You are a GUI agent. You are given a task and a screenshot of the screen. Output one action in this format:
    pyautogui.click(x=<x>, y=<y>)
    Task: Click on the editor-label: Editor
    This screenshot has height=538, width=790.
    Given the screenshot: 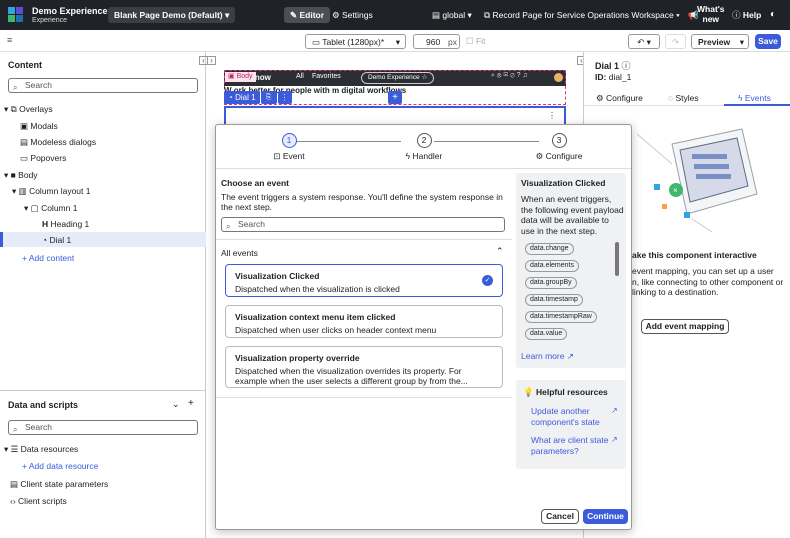 What is the action you would take?
    pyautogui.click(x=312, y=15)
    